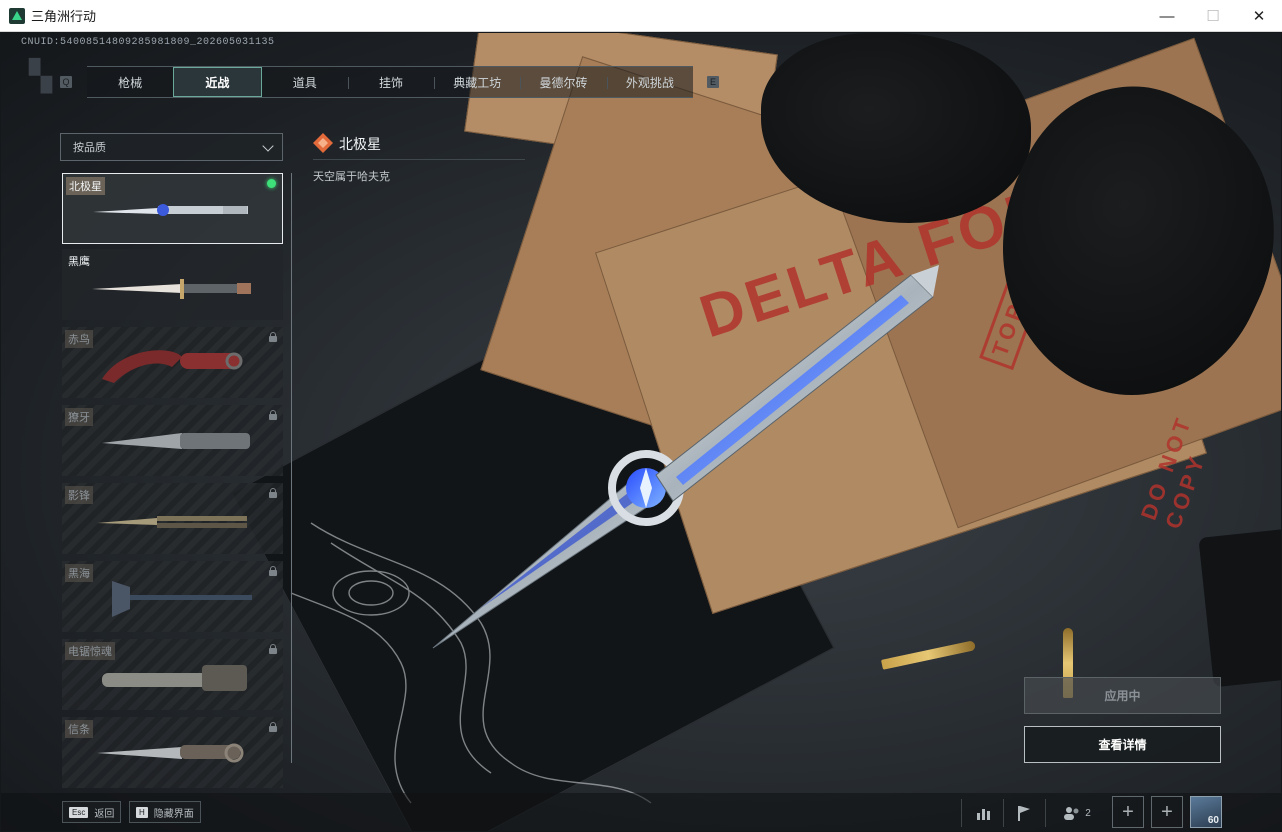  What do you see at coordinates (89, 148) in the screenshot?
I see `sort-dropdown-value: 按品质` at bounding box center [89, 148].